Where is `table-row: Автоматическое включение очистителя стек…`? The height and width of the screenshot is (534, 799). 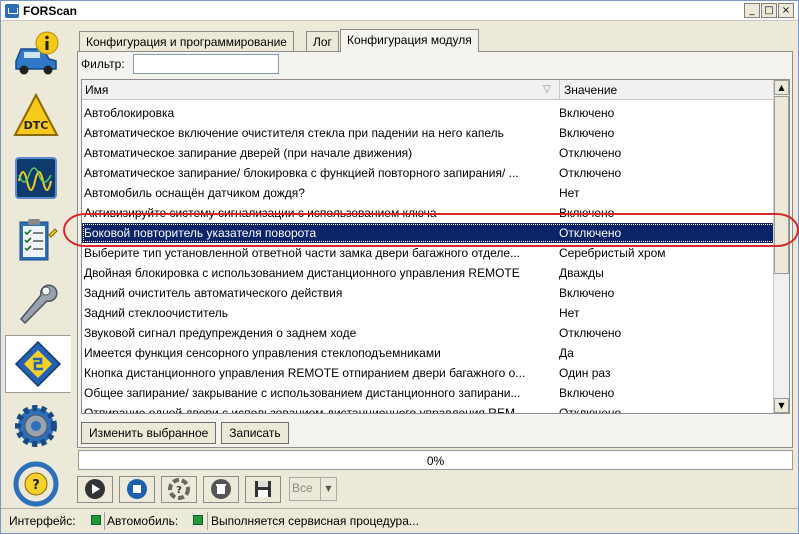
table-row: Автоматическое включение очистителя стек… is located at coordinates (428, 133).